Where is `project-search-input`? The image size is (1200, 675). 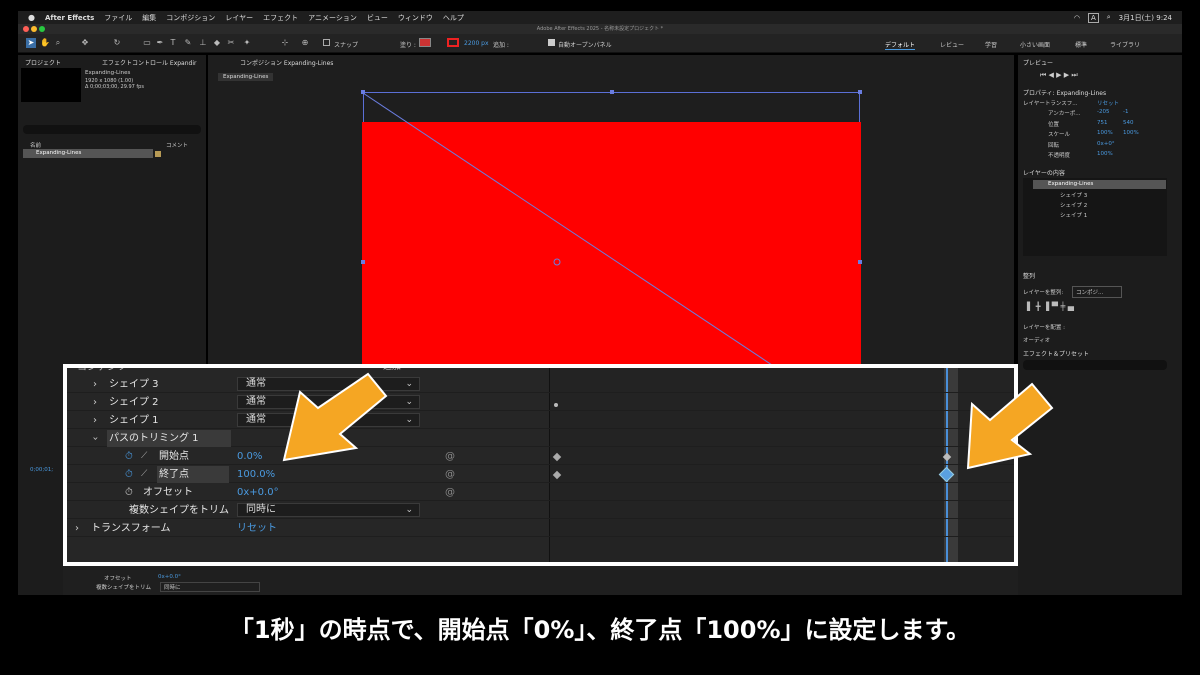
project-search-input is located at coordinates (112, 129).